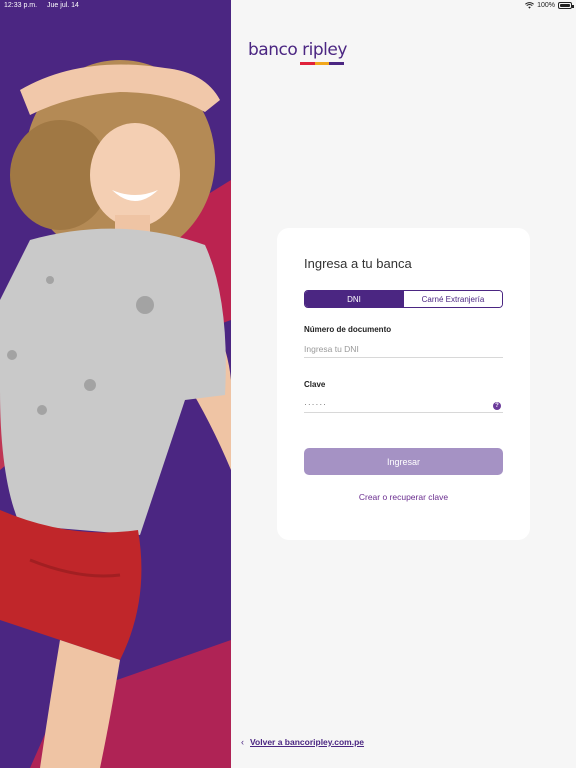 This screenshot has width=576, height=768. I want to click on stripe-purple, so click(337, 63).